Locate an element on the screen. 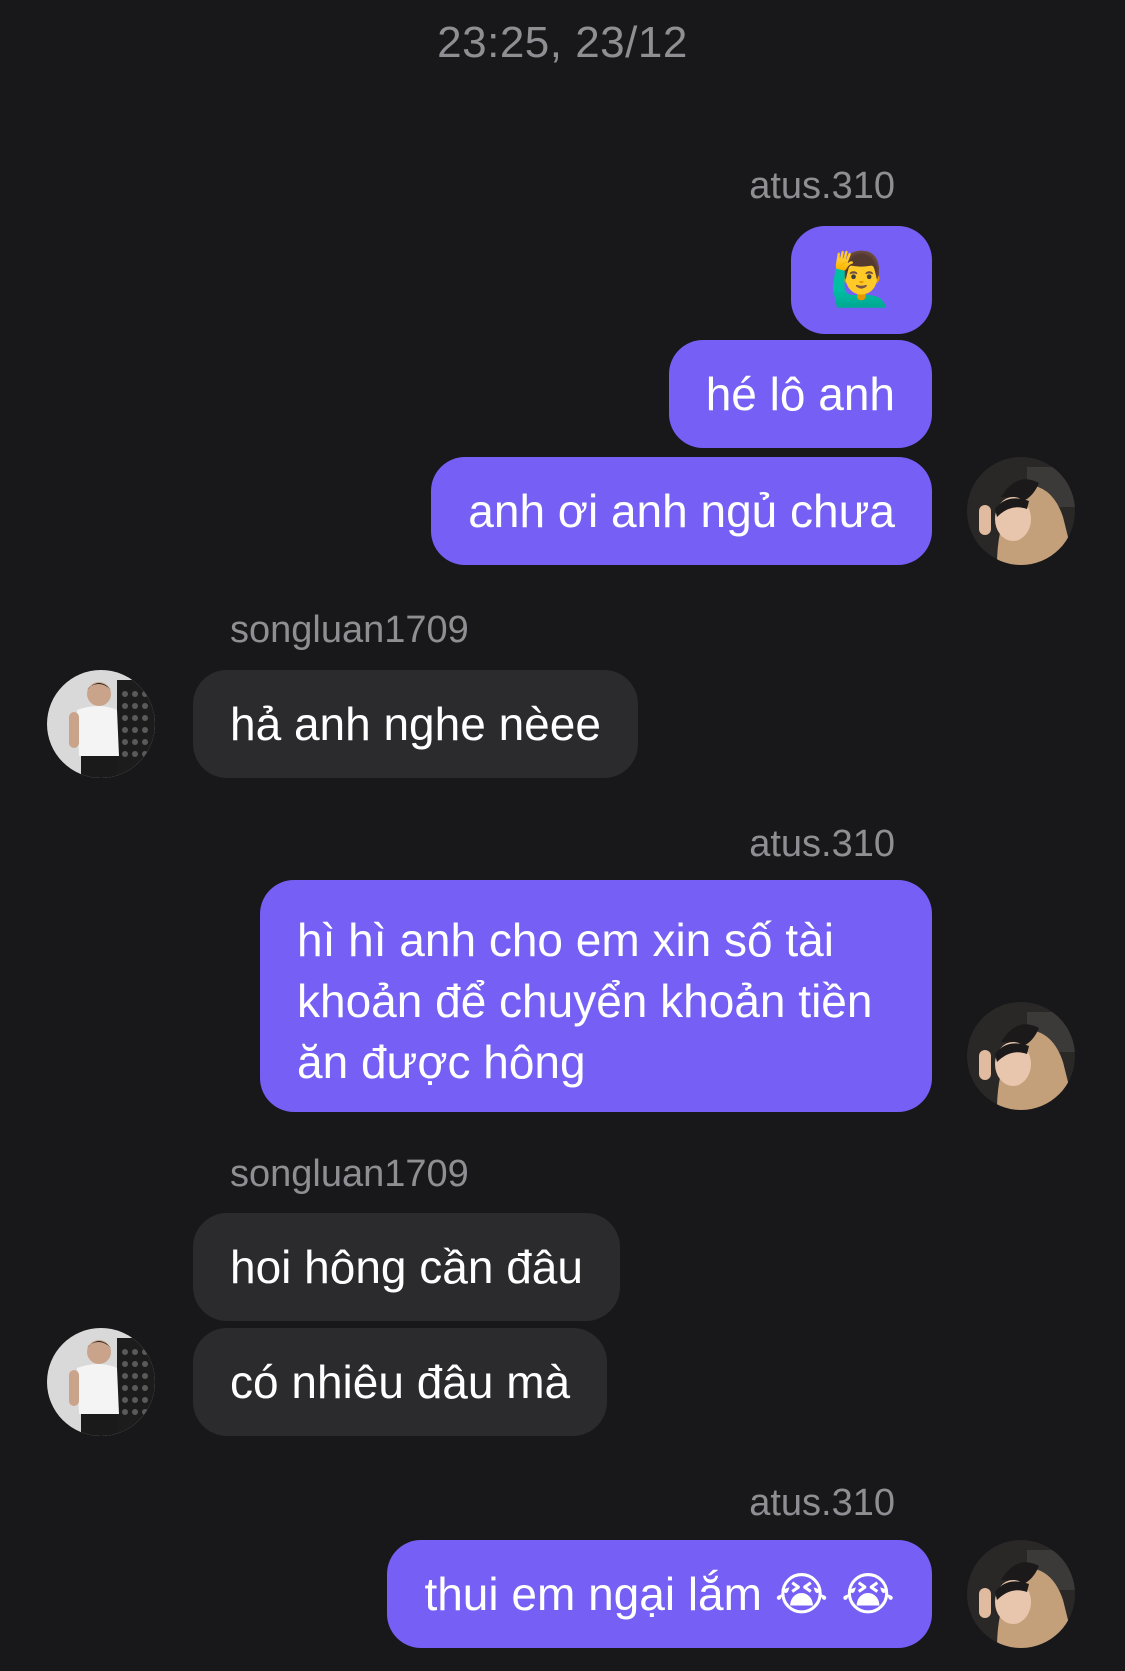  message-text: hoi hông cần đâu is located at coordinates (406, 1266).